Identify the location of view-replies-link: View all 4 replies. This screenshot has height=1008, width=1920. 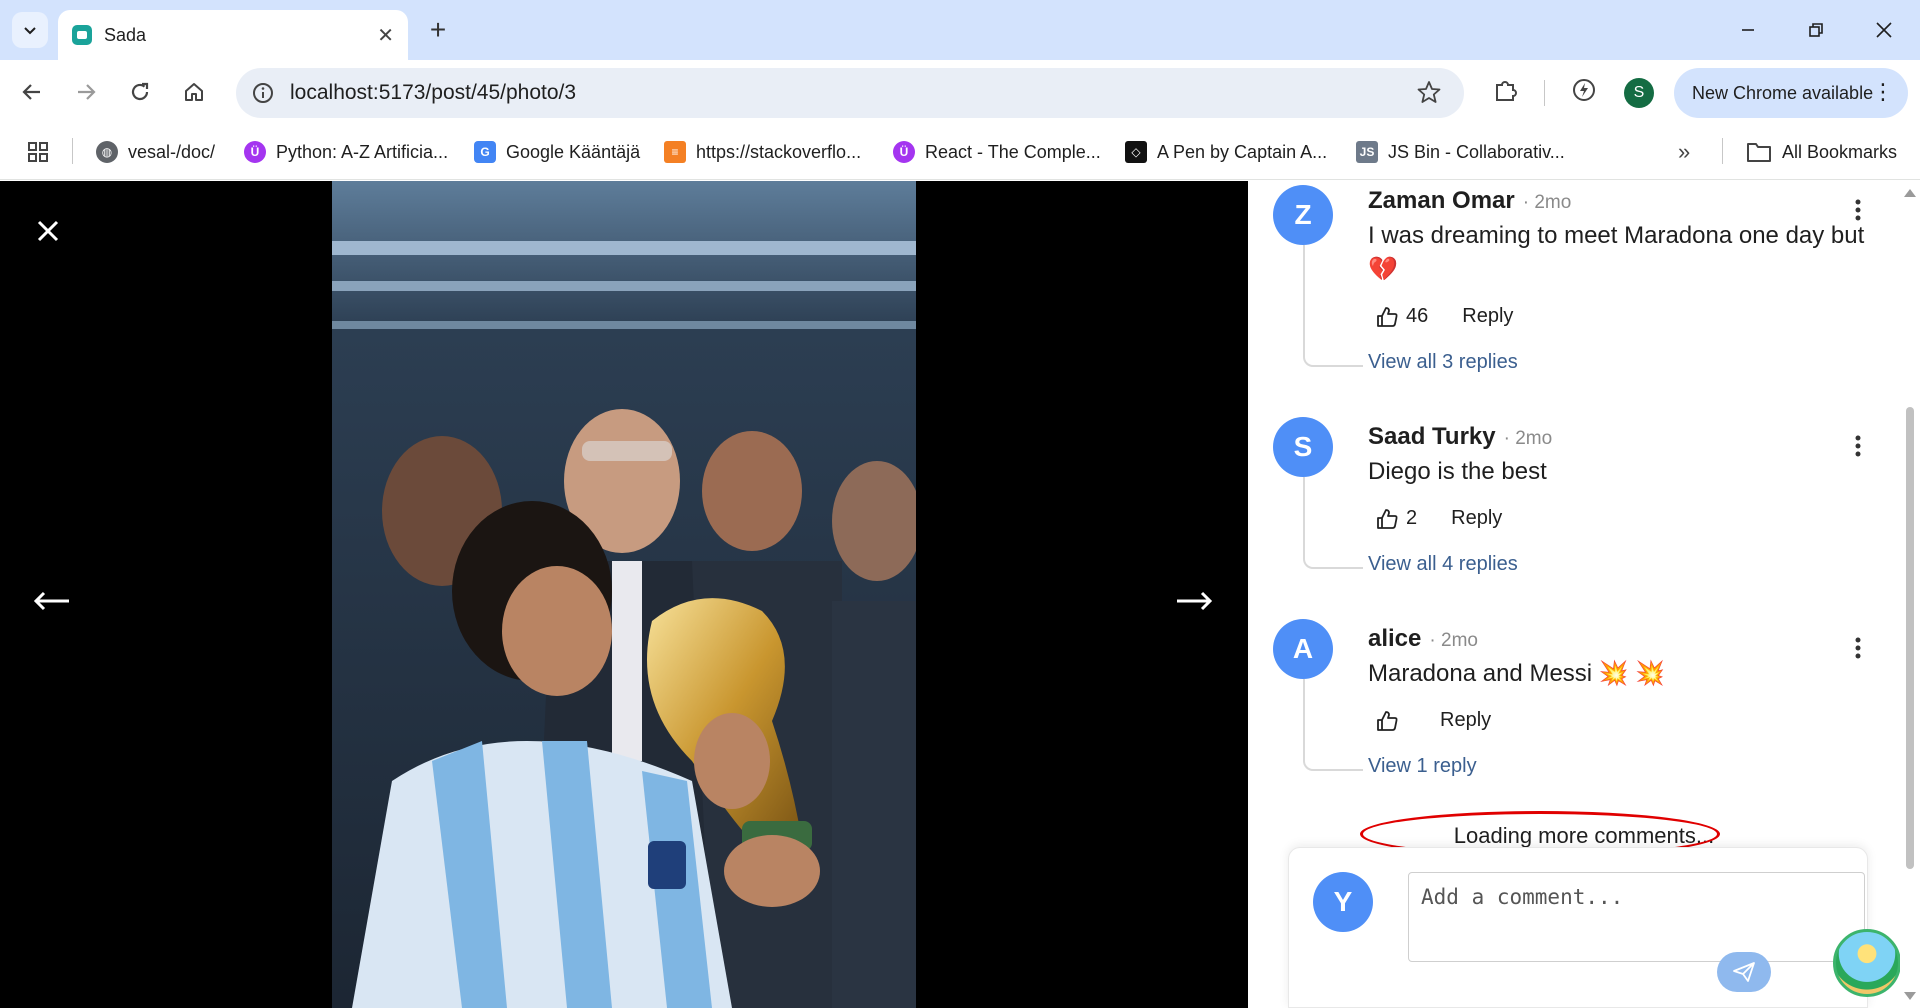
(1443, 564).